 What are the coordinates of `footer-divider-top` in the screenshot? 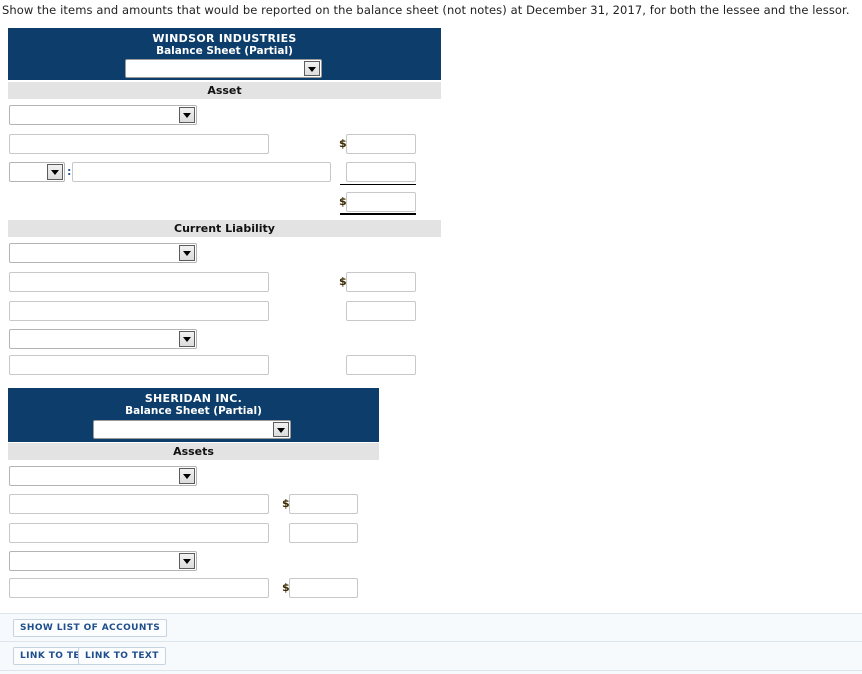 It's located at (431, 613).